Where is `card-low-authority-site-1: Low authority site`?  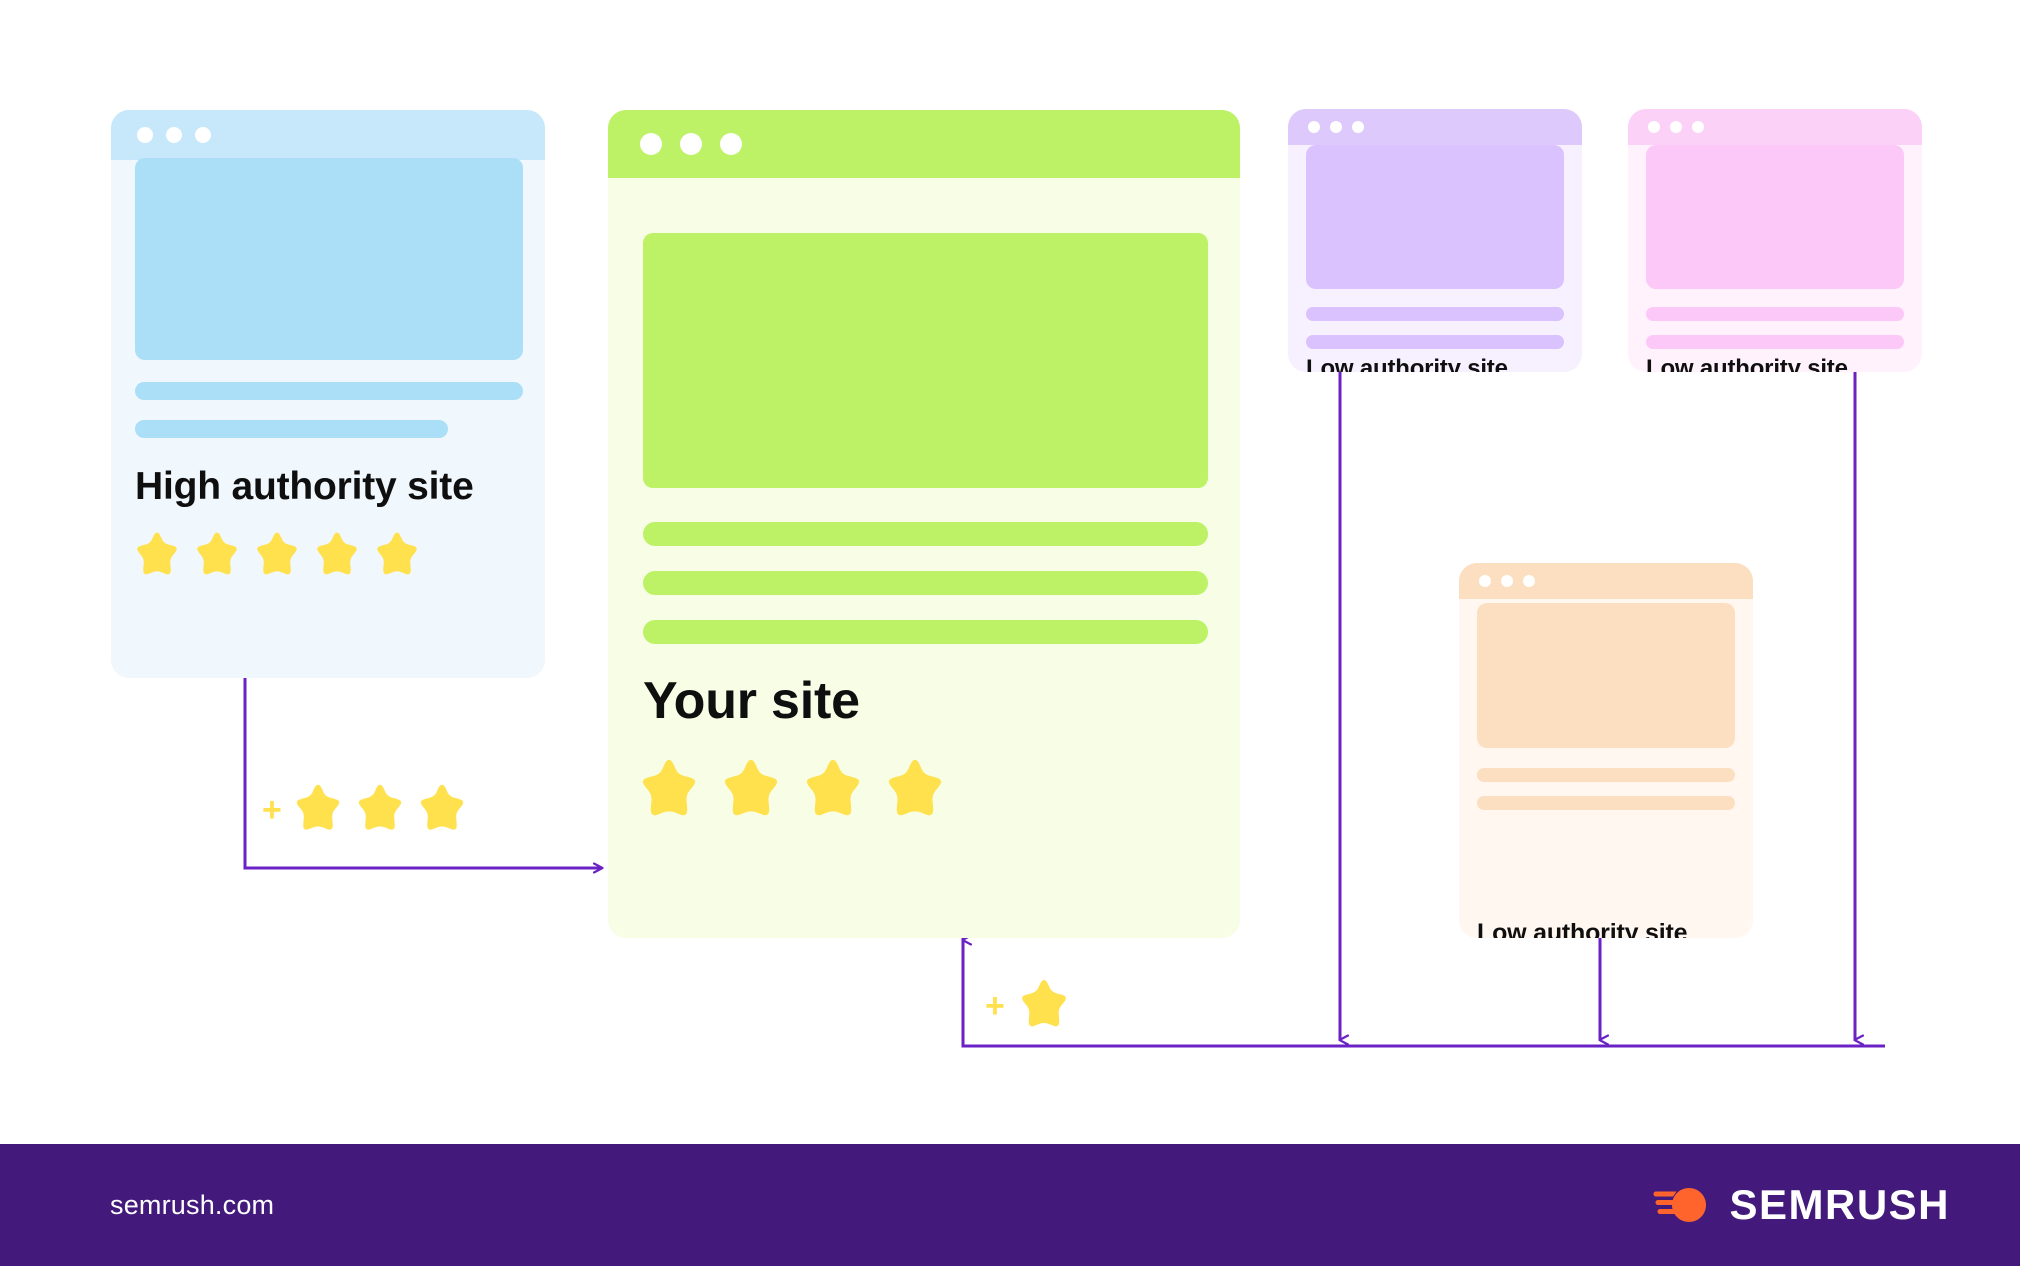 card-low-authority-site-1: Low authority site is located at coordinates (1435, 240).